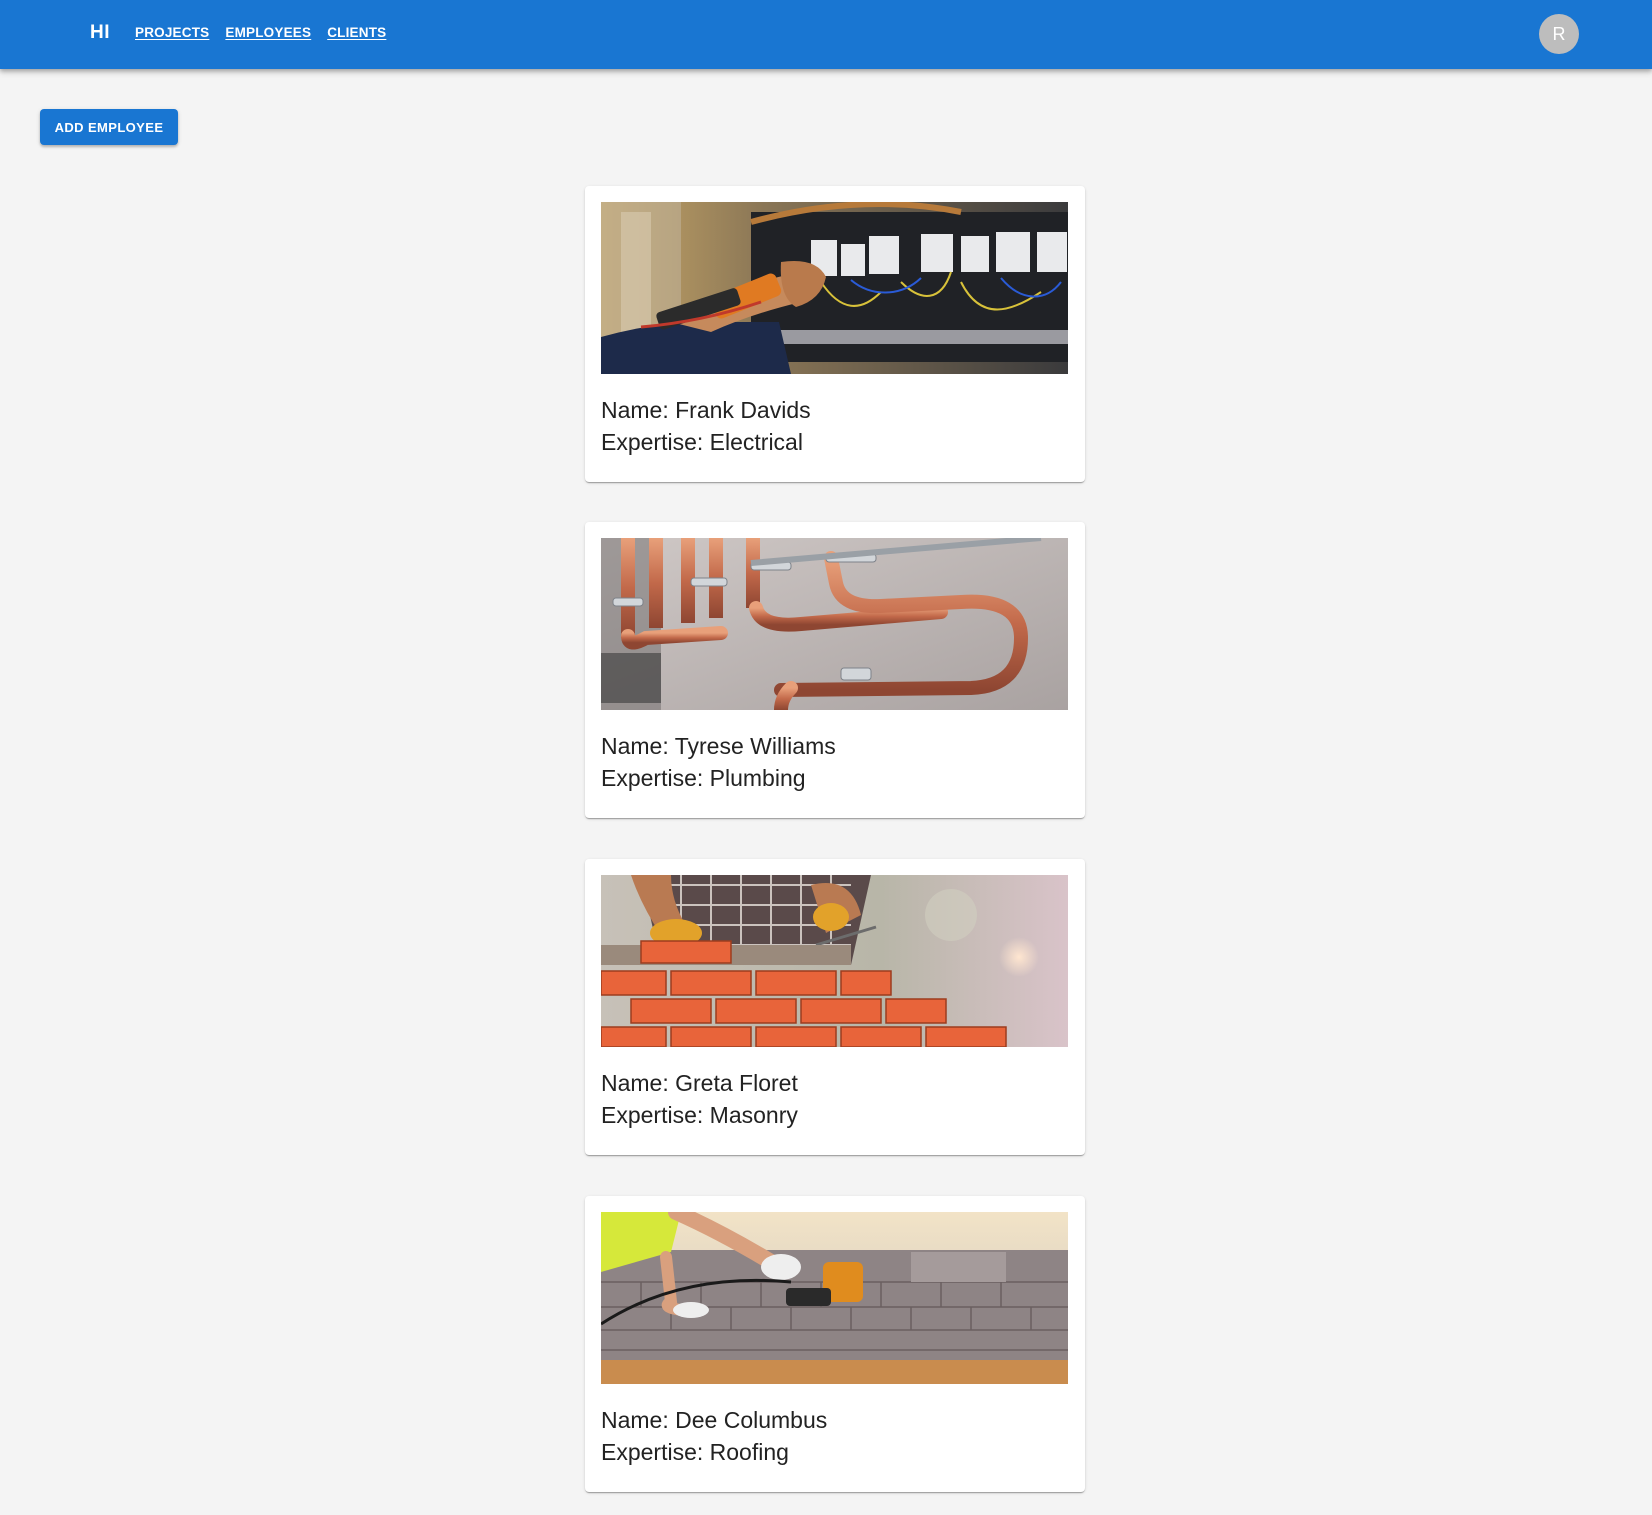 The image size is (1652, 1515). What do you see at coordinates (703, 778) in the screenshot?
I see `employee-expertise: Expertise: Plumbing` at bounding box center [703, 778].